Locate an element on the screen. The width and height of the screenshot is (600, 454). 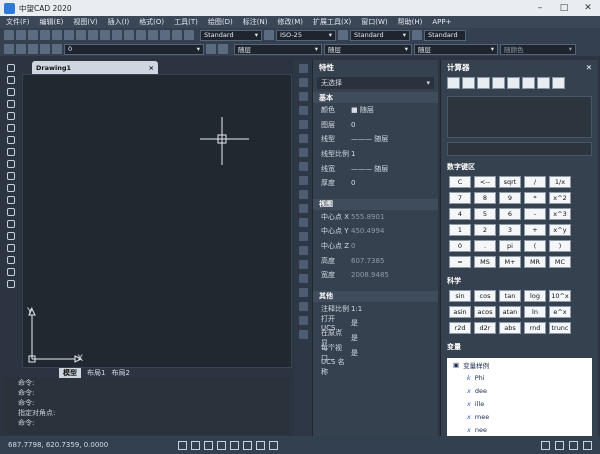
prop-row: 线型比例 1 is located at coordinates (375, 154).